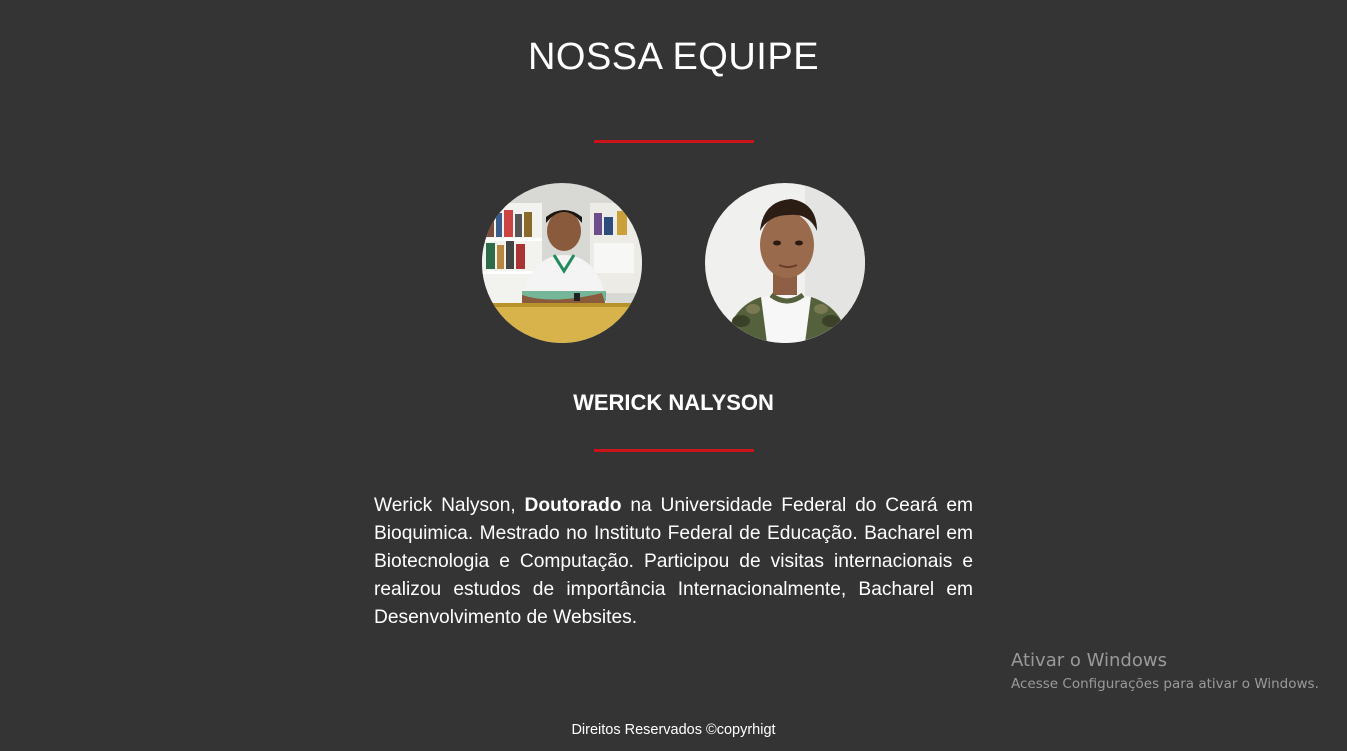 The width and height of the screenshot is (1347, 751). I want to click on bio-lead: Werick Nalyson,, so click(449, 505).